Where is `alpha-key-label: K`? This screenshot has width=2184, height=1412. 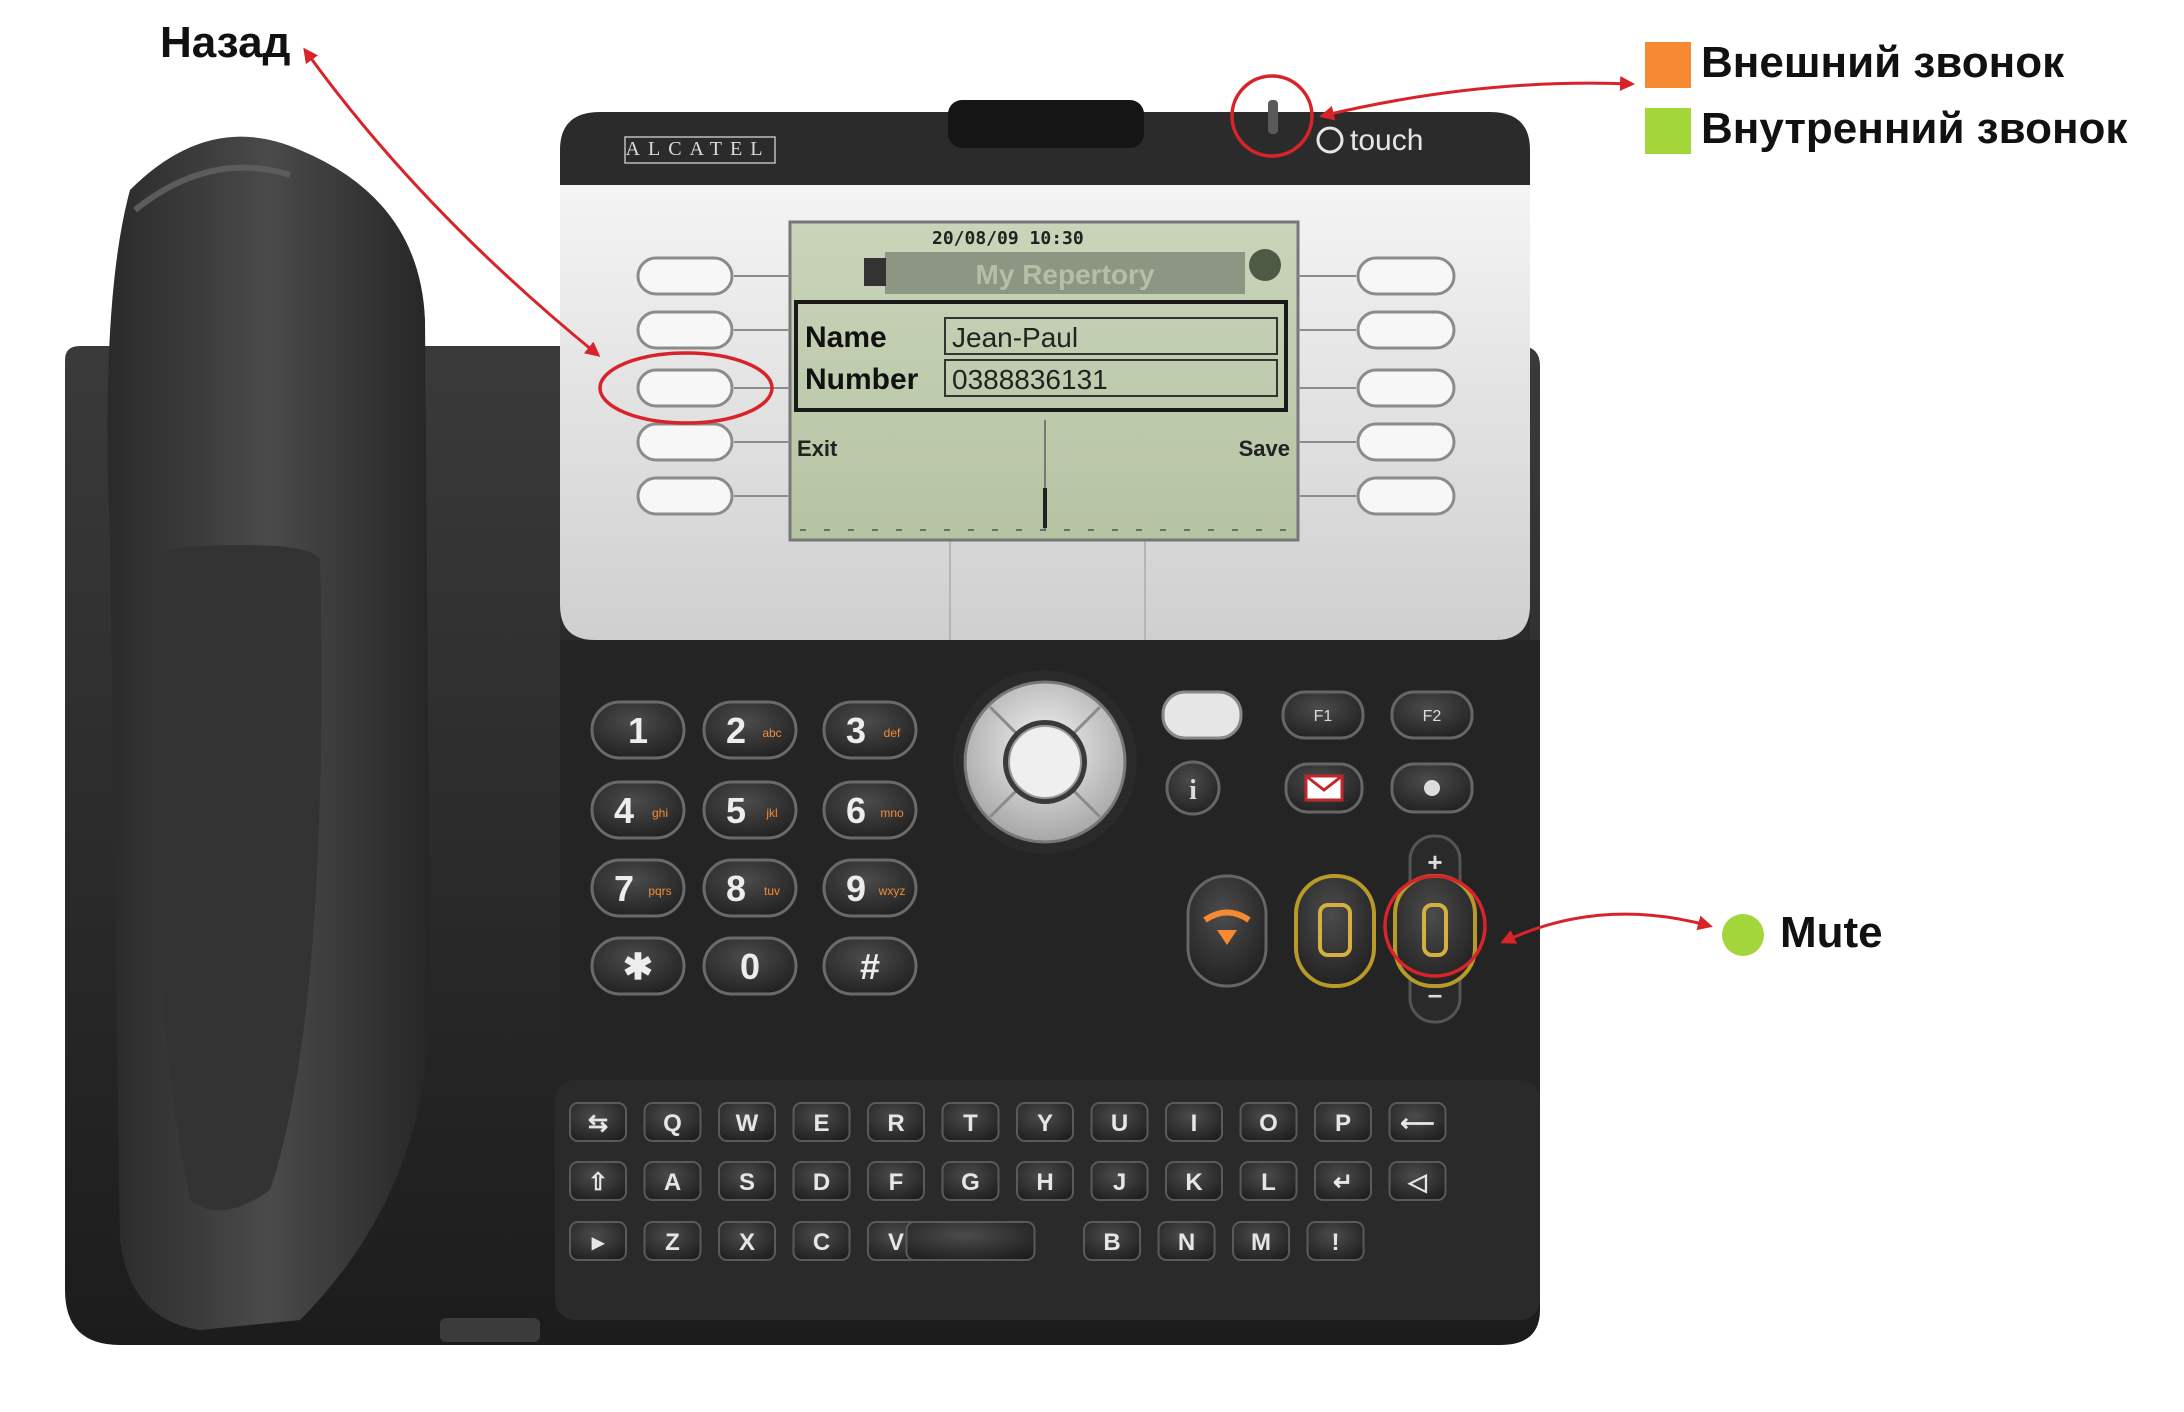 alpha-key-label: K is located at coordinates (1194, 1182).